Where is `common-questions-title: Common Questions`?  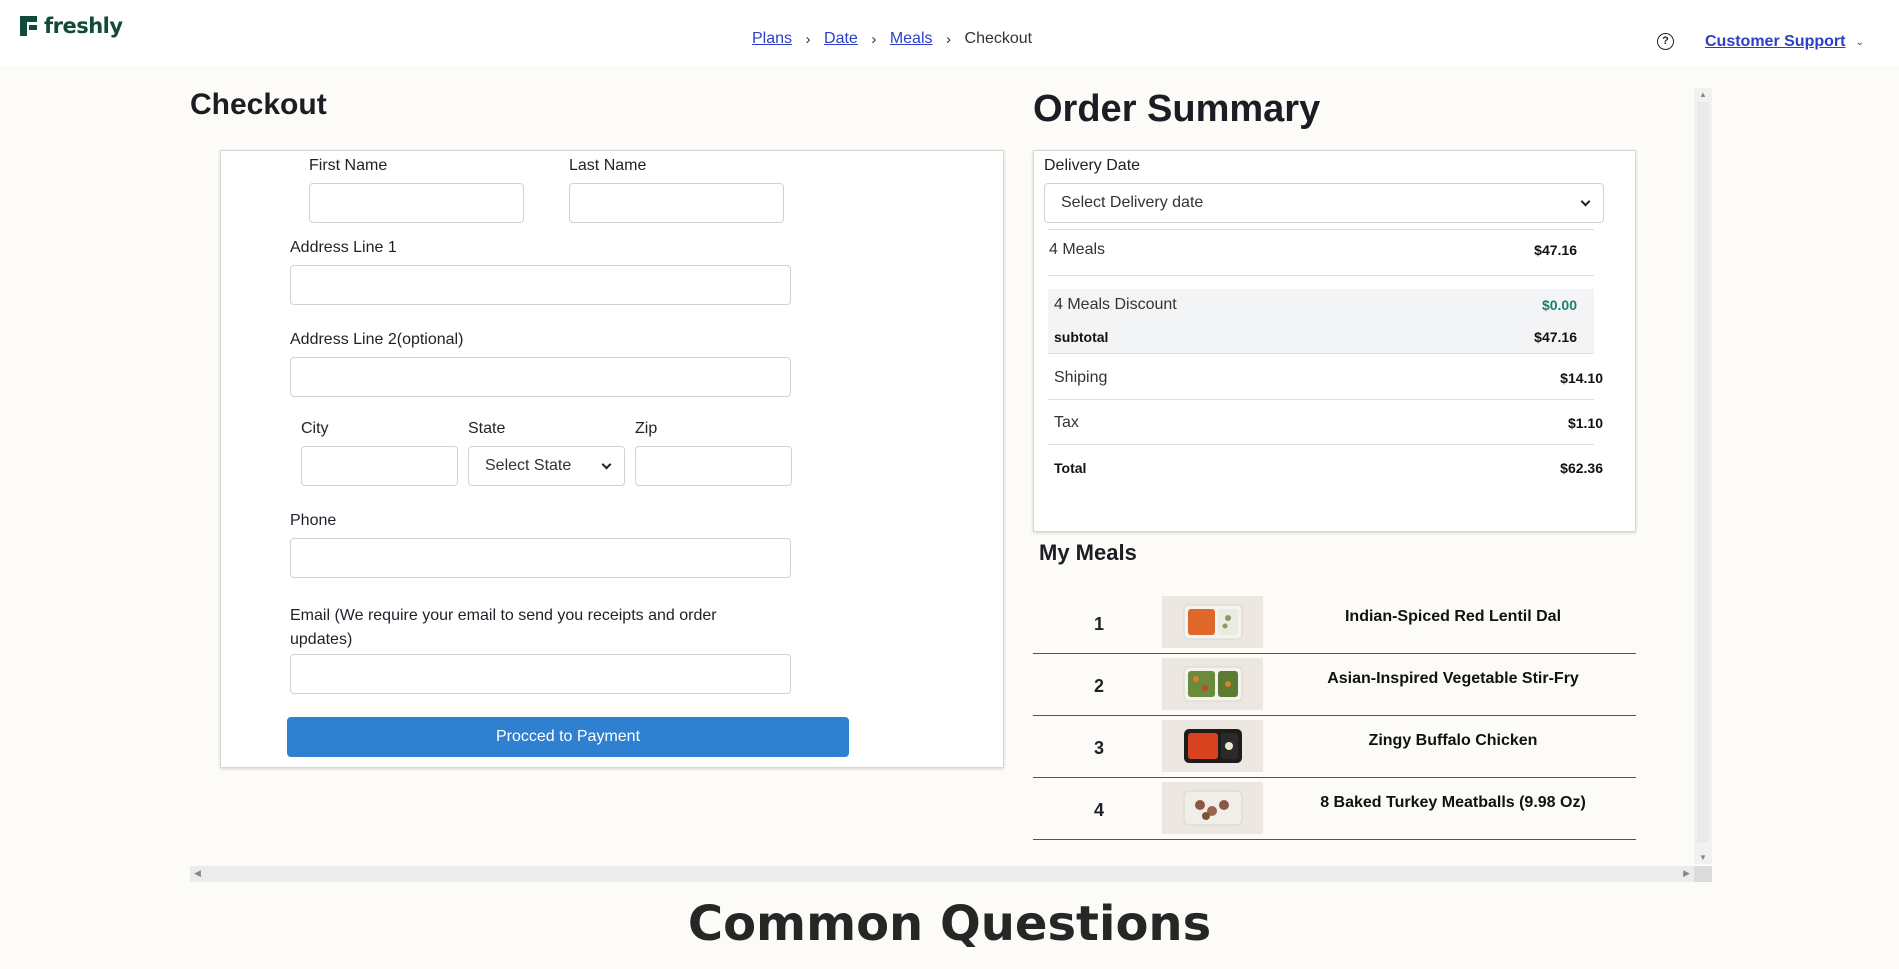
common-questions-title: Common Questions is located at coordinates (949, 924).